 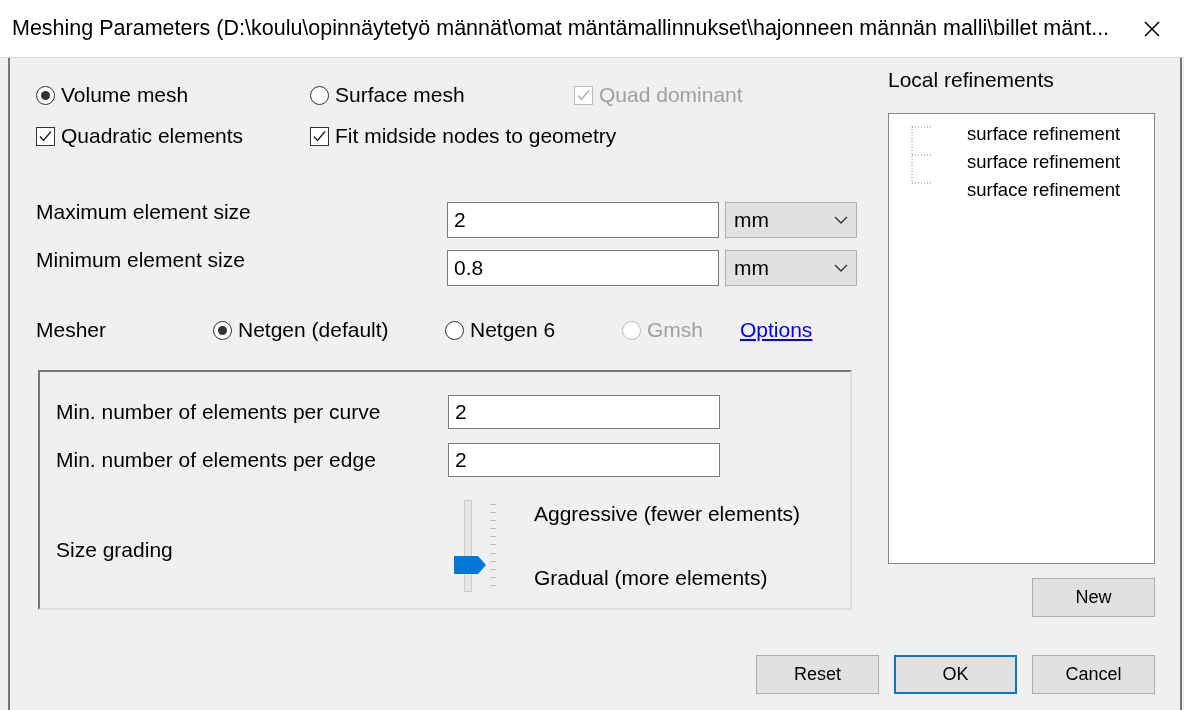 I want to click on close-icon, so click(x=1152, y=28).